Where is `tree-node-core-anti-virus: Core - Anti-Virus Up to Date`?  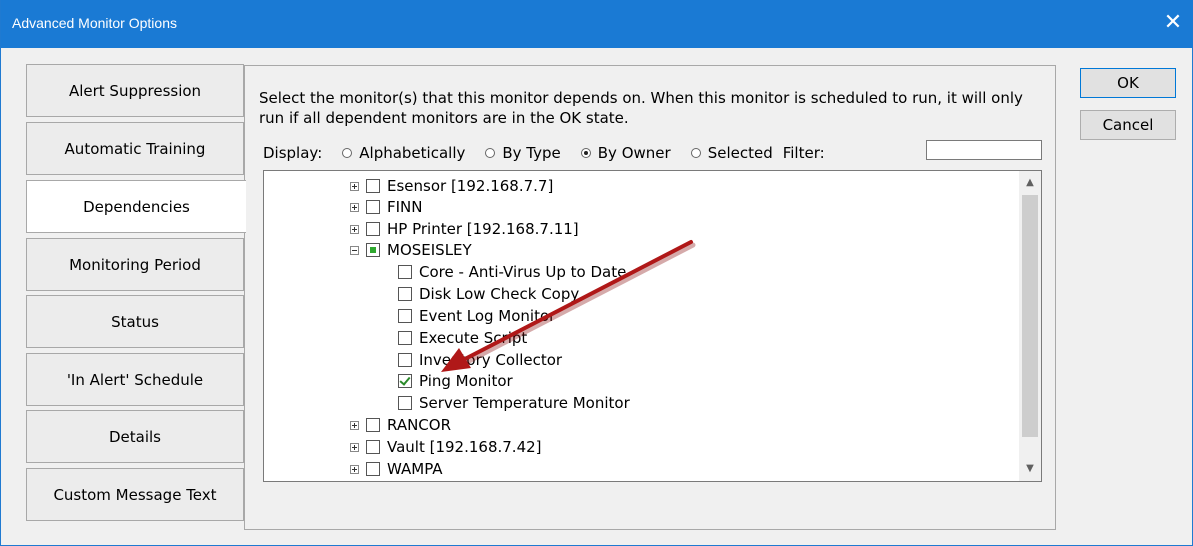 tree-node-core-anti-virus: Core - Anti-Virus Up to Date is located at coordinates (512, 272).